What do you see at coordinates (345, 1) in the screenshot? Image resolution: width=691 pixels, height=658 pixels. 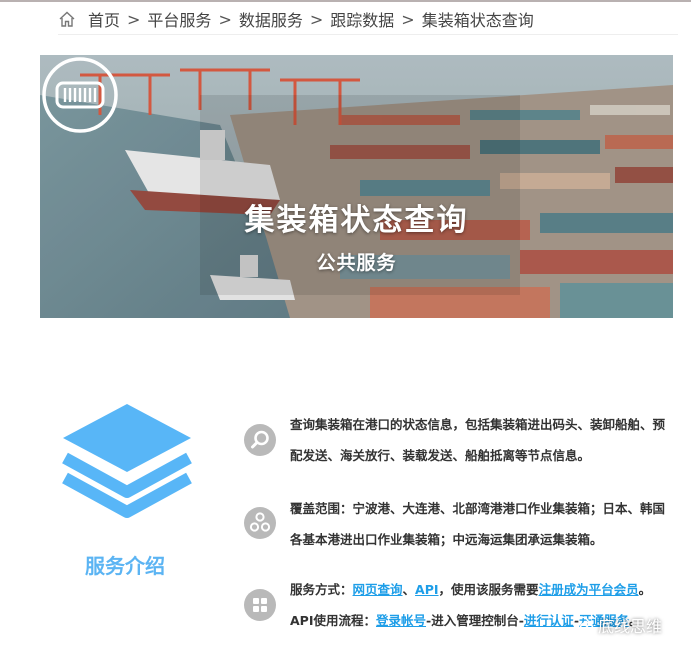 I see `top-border` at bounding box center [345, 1].